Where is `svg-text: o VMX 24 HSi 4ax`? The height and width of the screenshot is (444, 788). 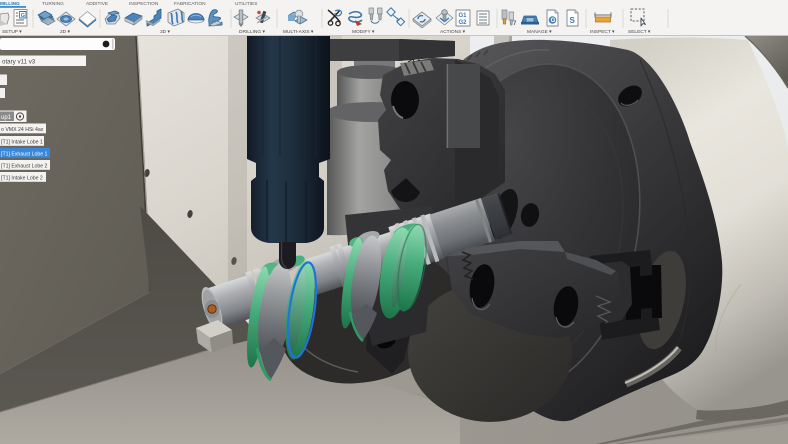 svg-text: o VMX 24 HSi 4ax is located at coordinates (22, 130).